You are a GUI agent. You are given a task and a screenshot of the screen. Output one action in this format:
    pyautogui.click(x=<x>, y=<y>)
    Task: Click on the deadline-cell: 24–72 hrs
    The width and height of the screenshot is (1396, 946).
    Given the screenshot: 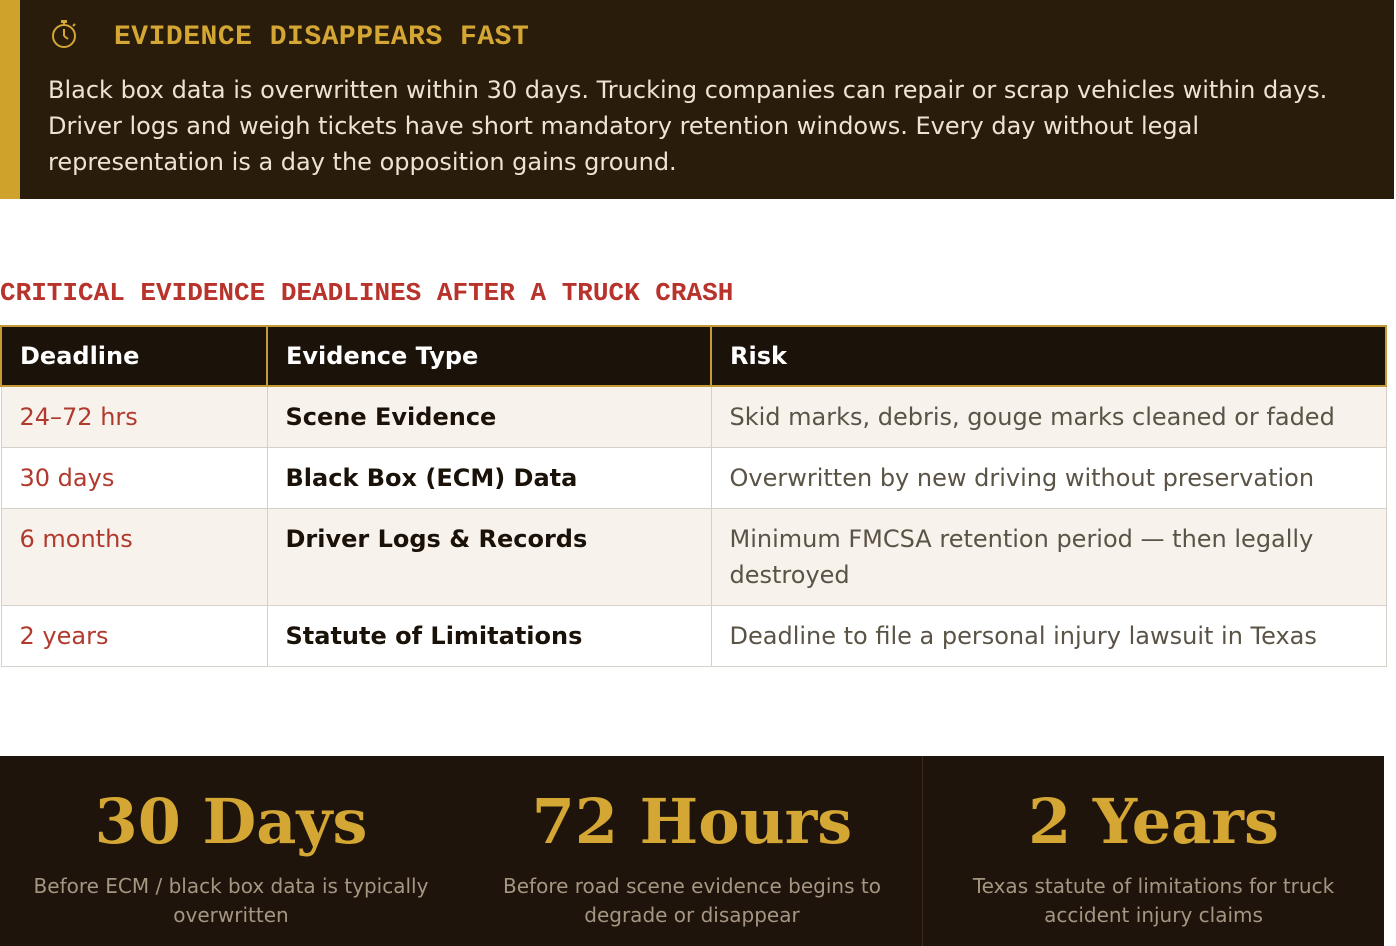 What is the action you would take?
    pyautogui.click(x=134, y=416)
    